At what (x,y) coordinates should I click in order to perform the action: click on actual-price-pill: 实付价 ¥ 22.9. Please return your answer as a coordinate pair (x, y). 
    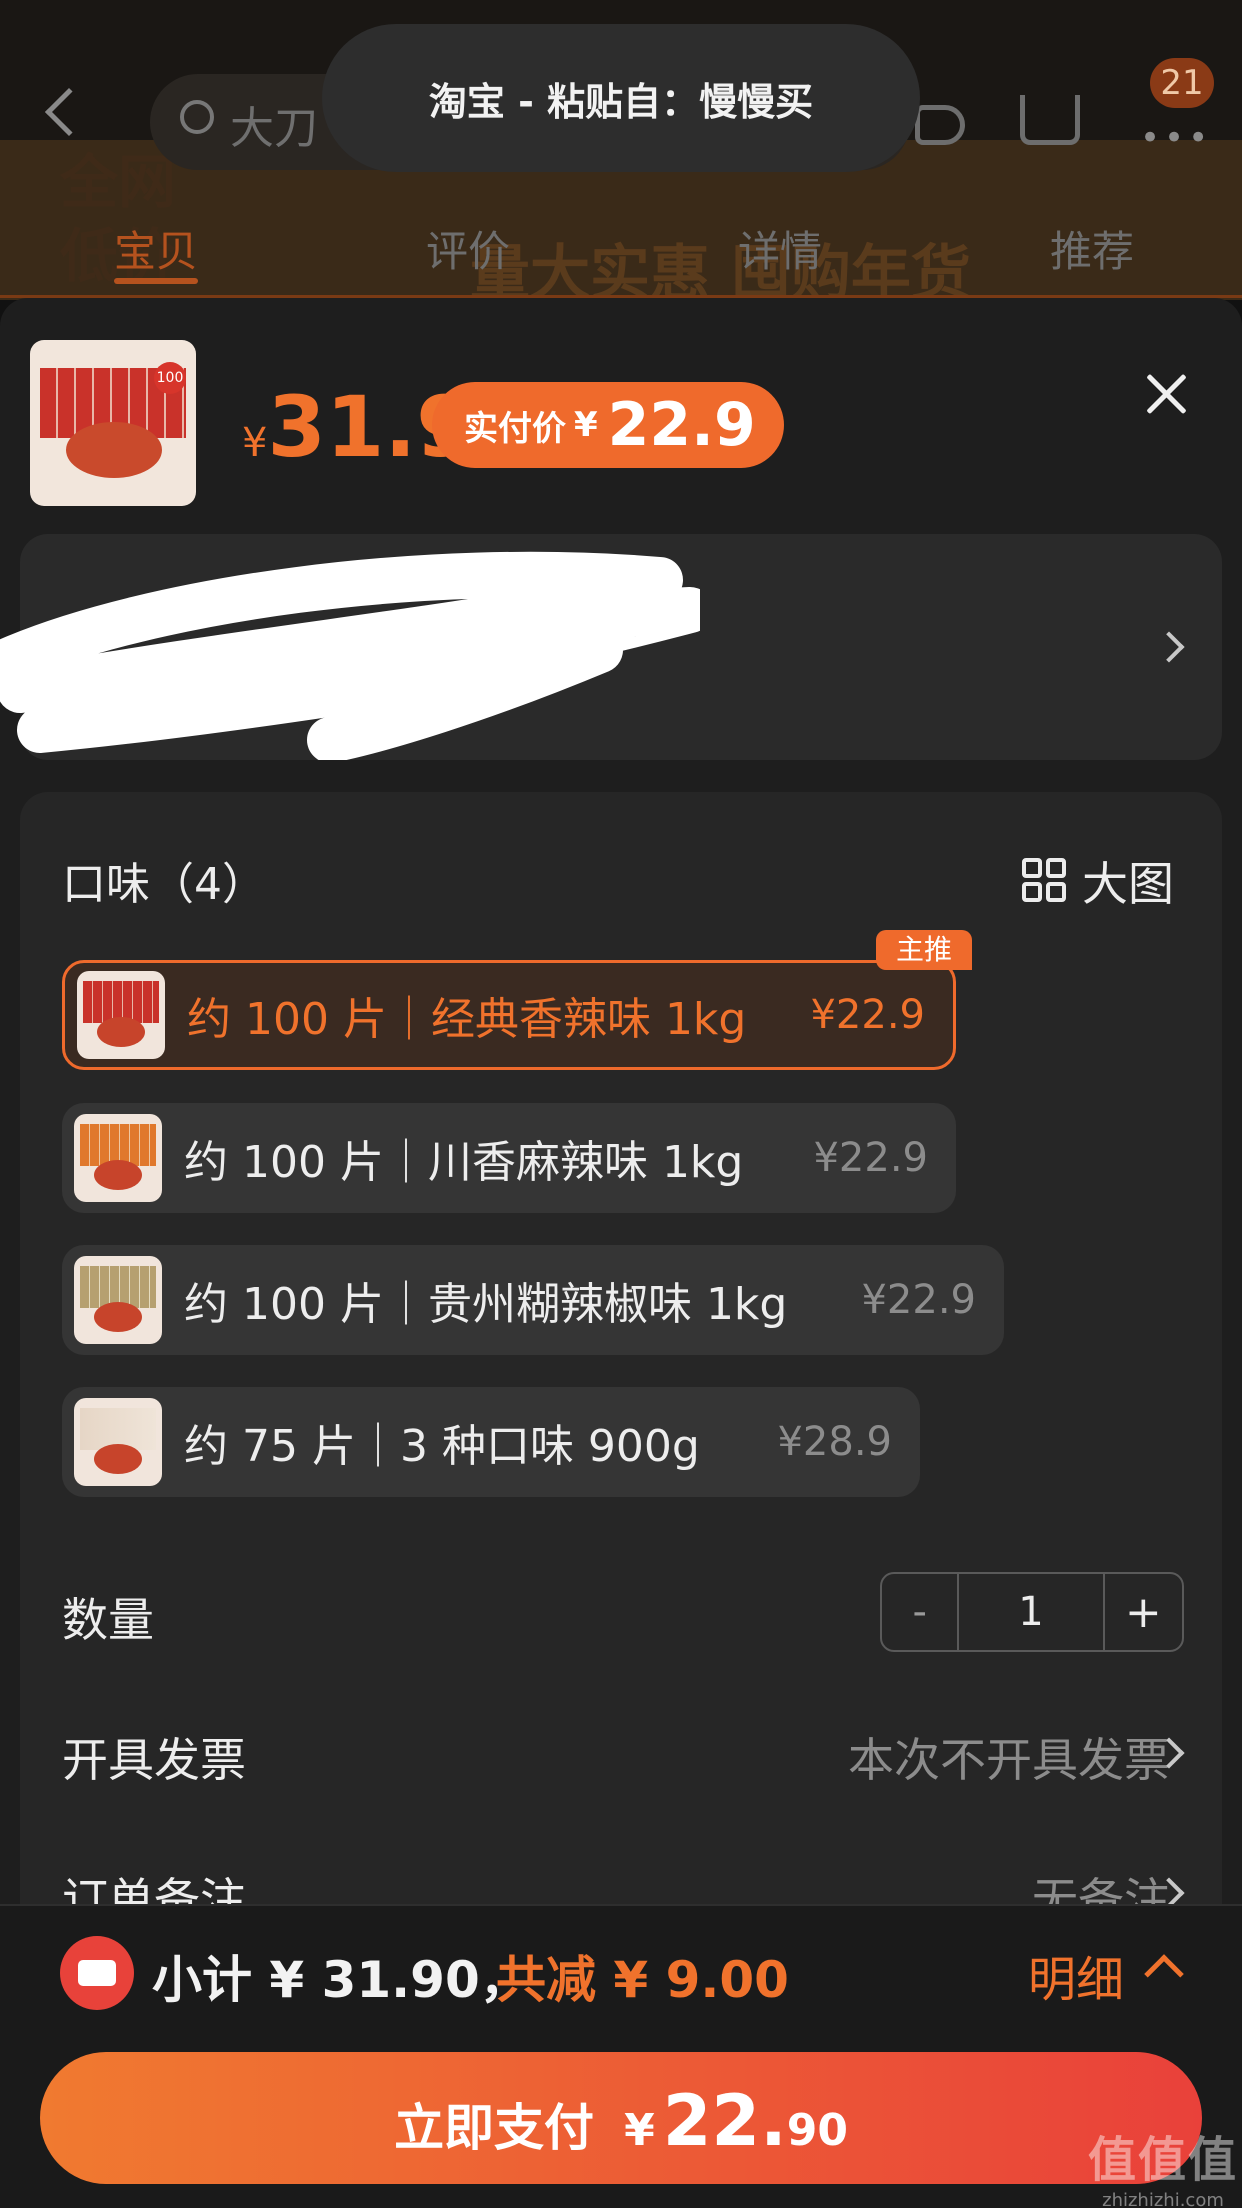
    Looking at the image, I should click on (608, 425).